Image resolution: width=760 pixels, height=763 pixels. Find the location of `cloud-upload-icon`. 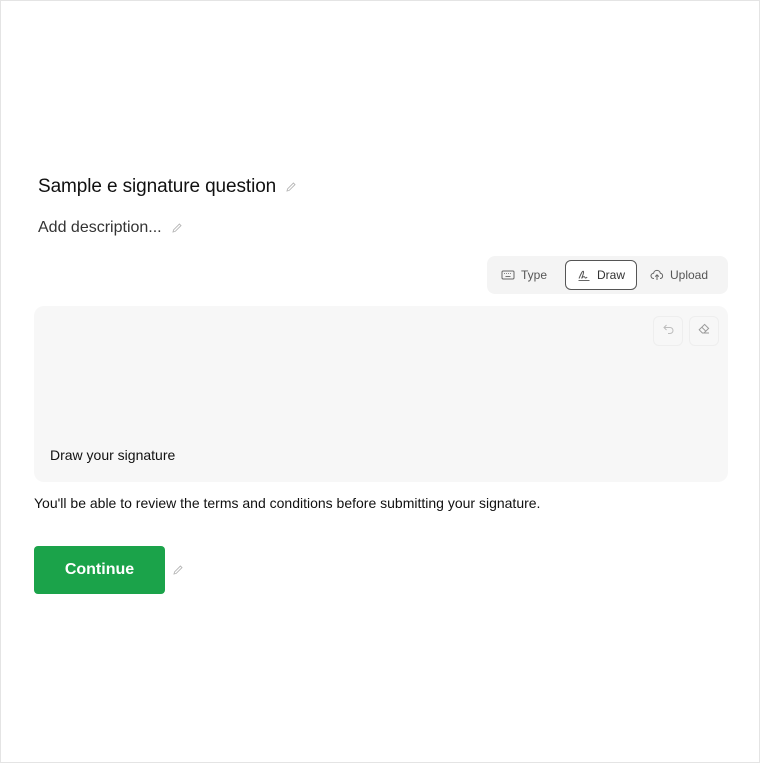

cloud-upload-icon is located at coordinates (657, 275).